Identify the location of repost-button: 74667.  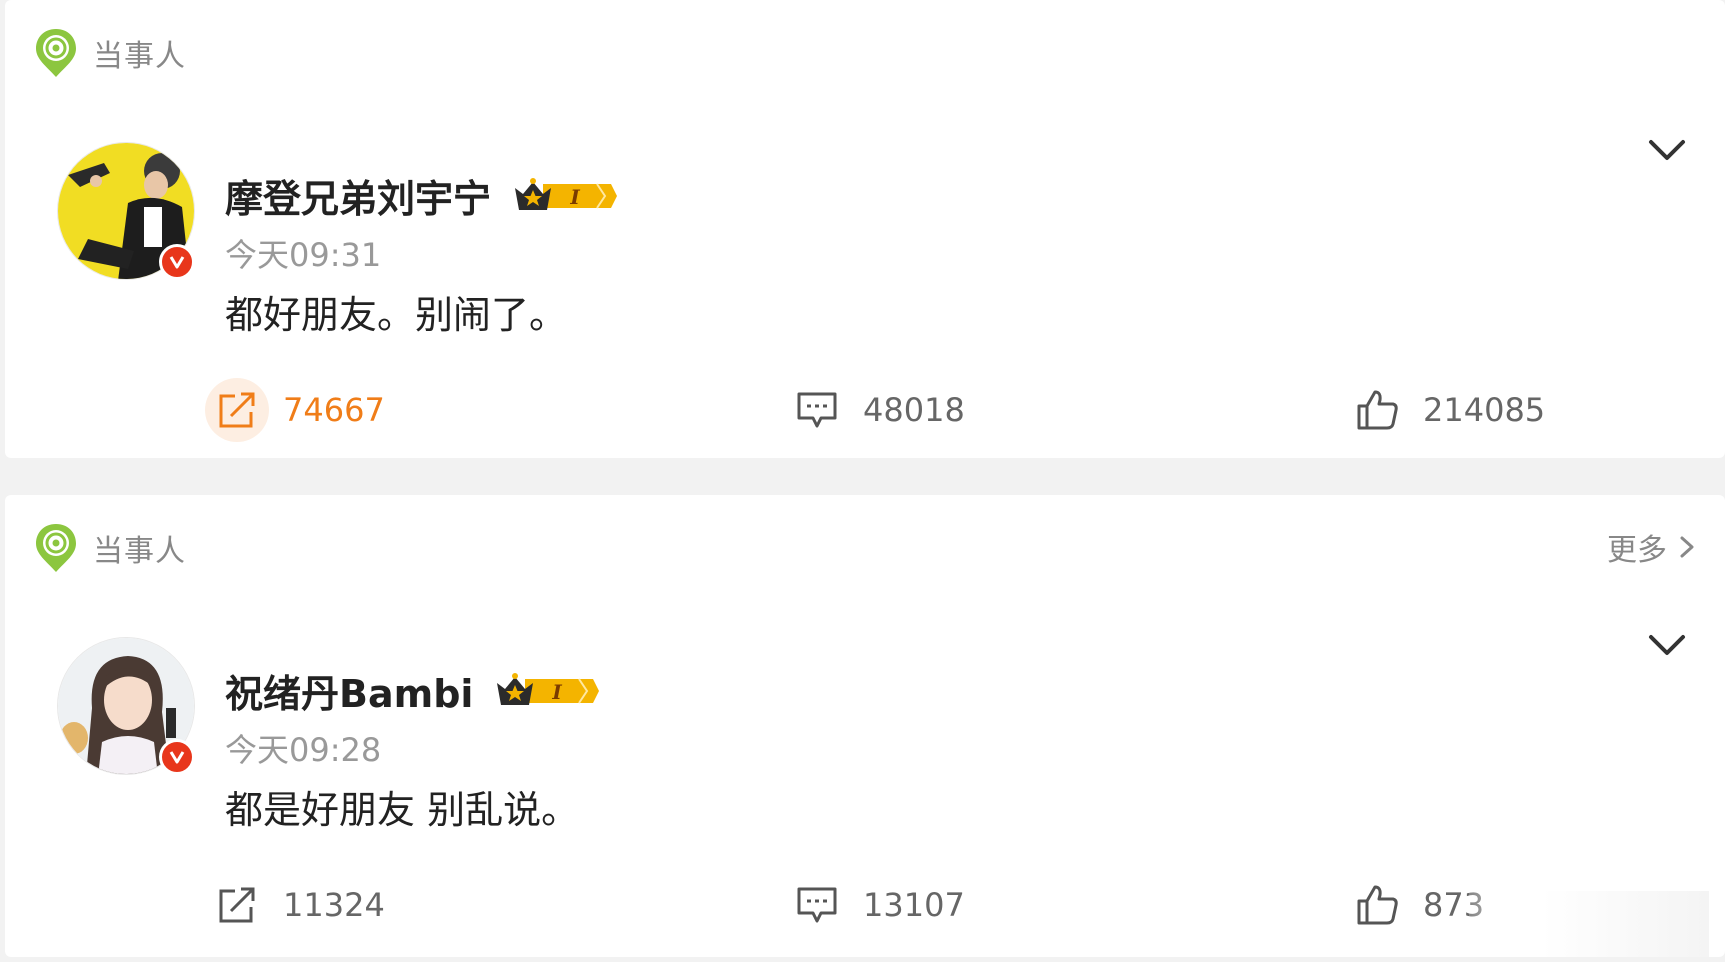
(295, 410).